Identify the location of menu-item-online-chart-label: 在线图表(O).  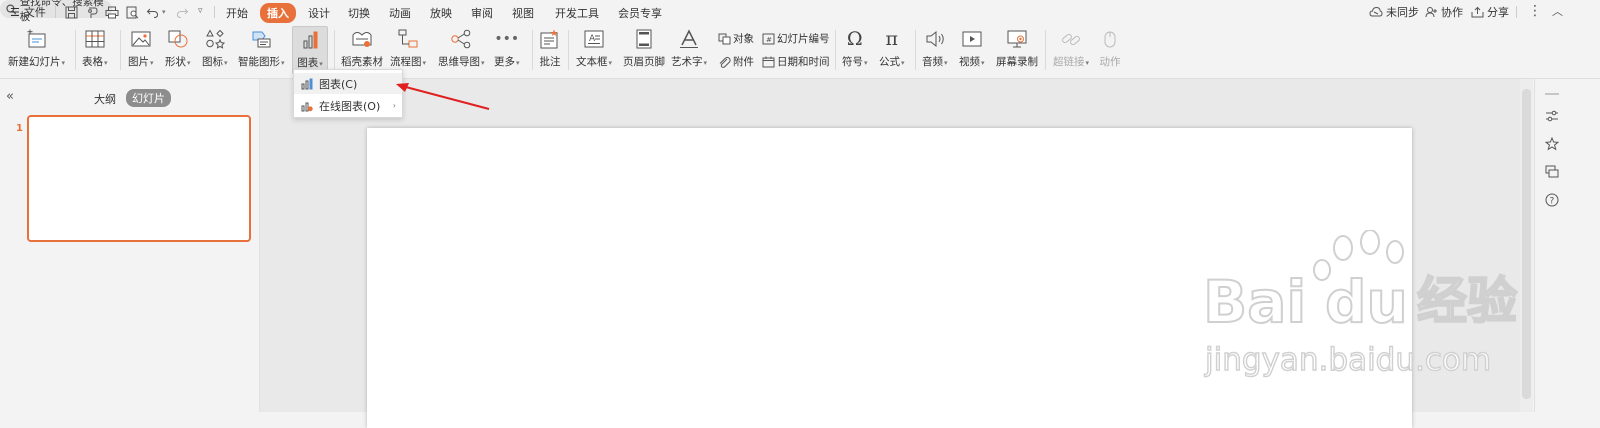
(350, 106).